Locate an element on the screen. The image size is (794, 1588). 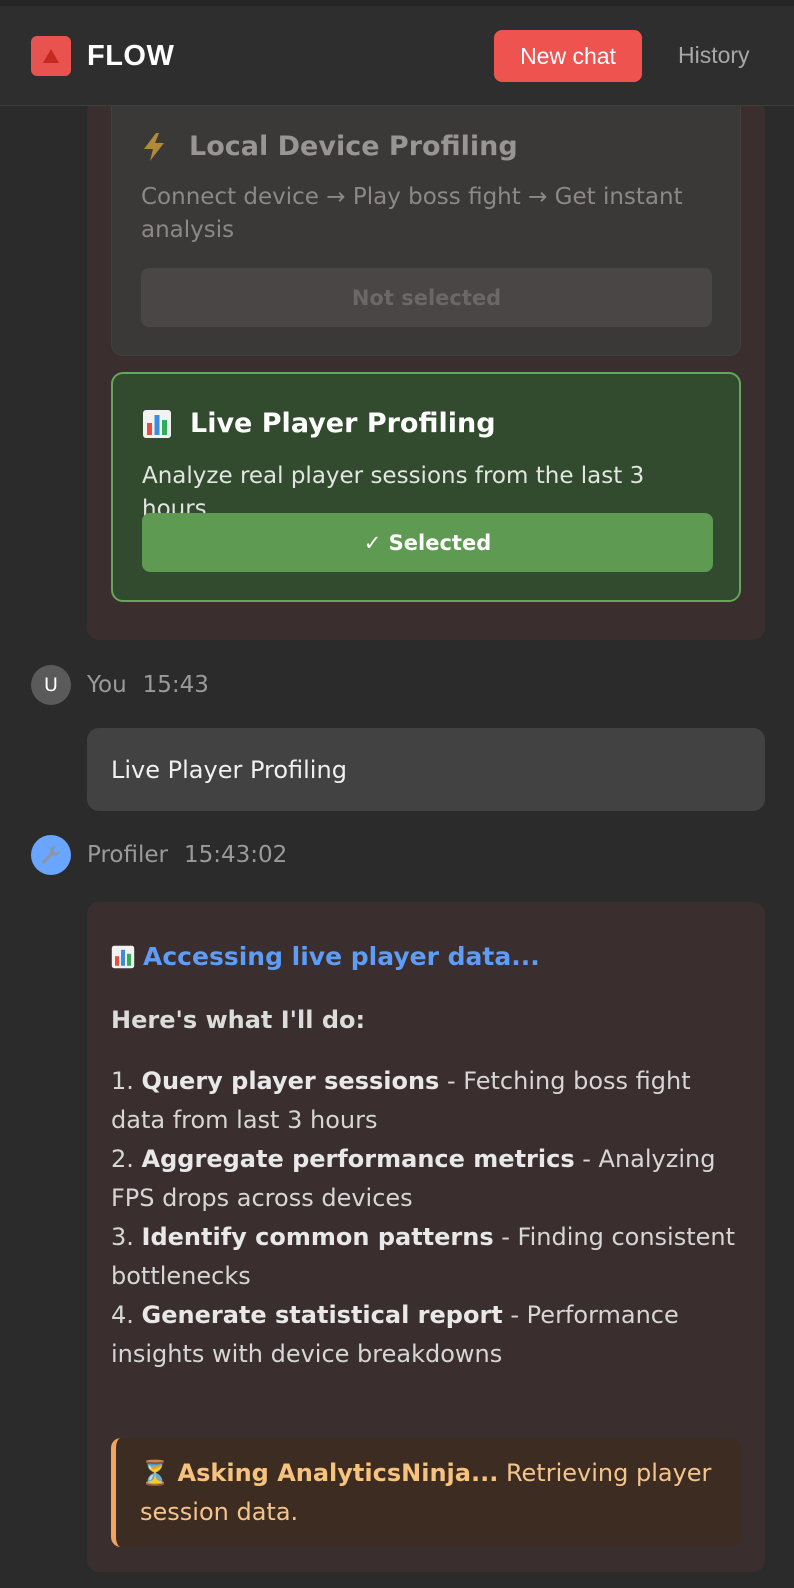
hourglass-icon: ⏳ is located at coordinates (155, 1473).